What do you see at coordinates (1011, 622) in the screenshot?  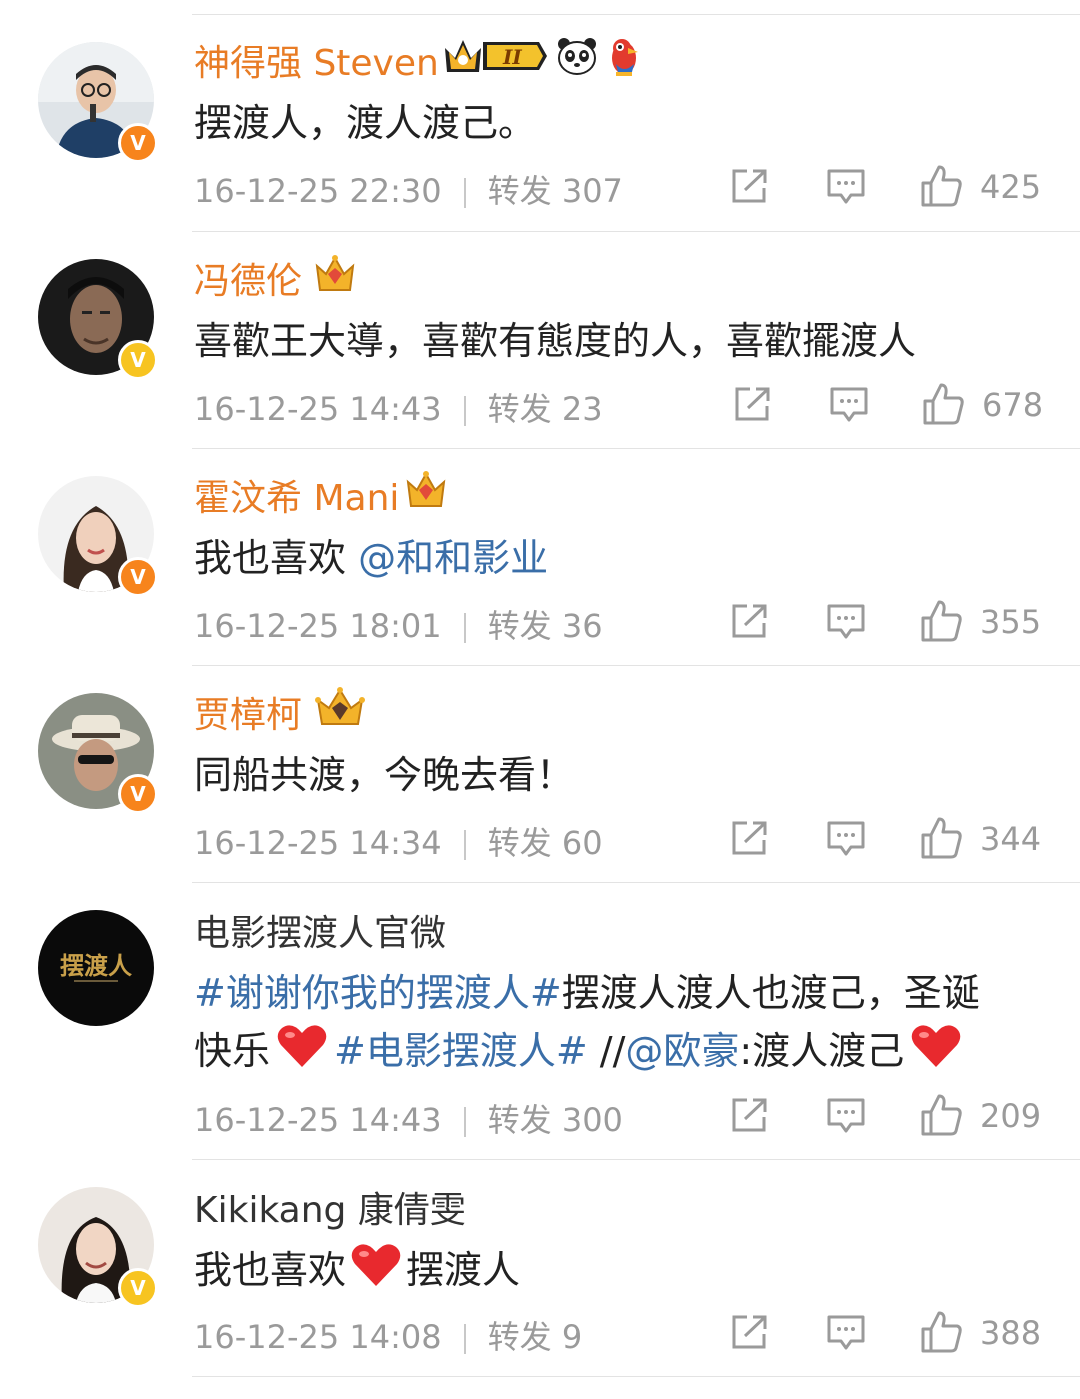 I see `like-count: 355` at bounding box center [1011, 622].